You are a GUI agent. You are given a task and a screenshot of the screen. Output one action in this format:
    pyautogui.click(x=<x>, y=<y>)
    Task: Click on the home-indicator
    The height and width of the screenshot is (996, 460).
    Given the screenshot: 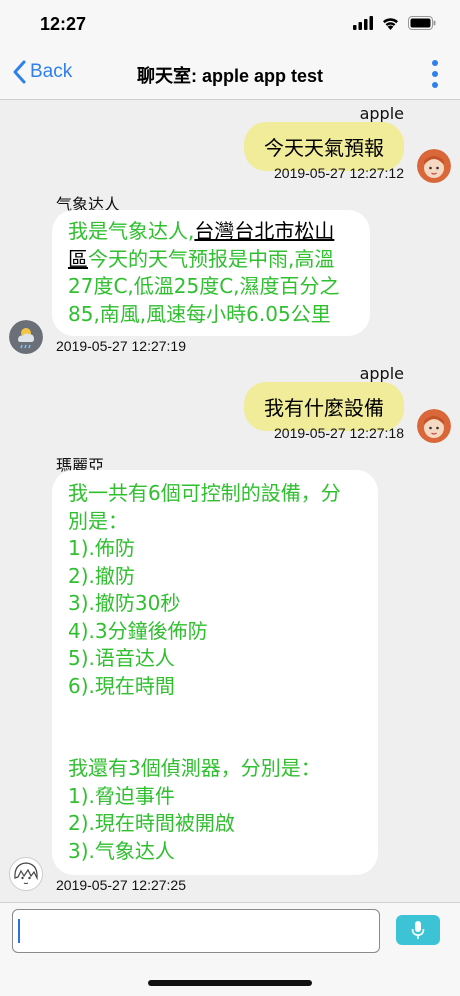 What is the action you would take?
    pyautogui.click(x=230, y=983)
    